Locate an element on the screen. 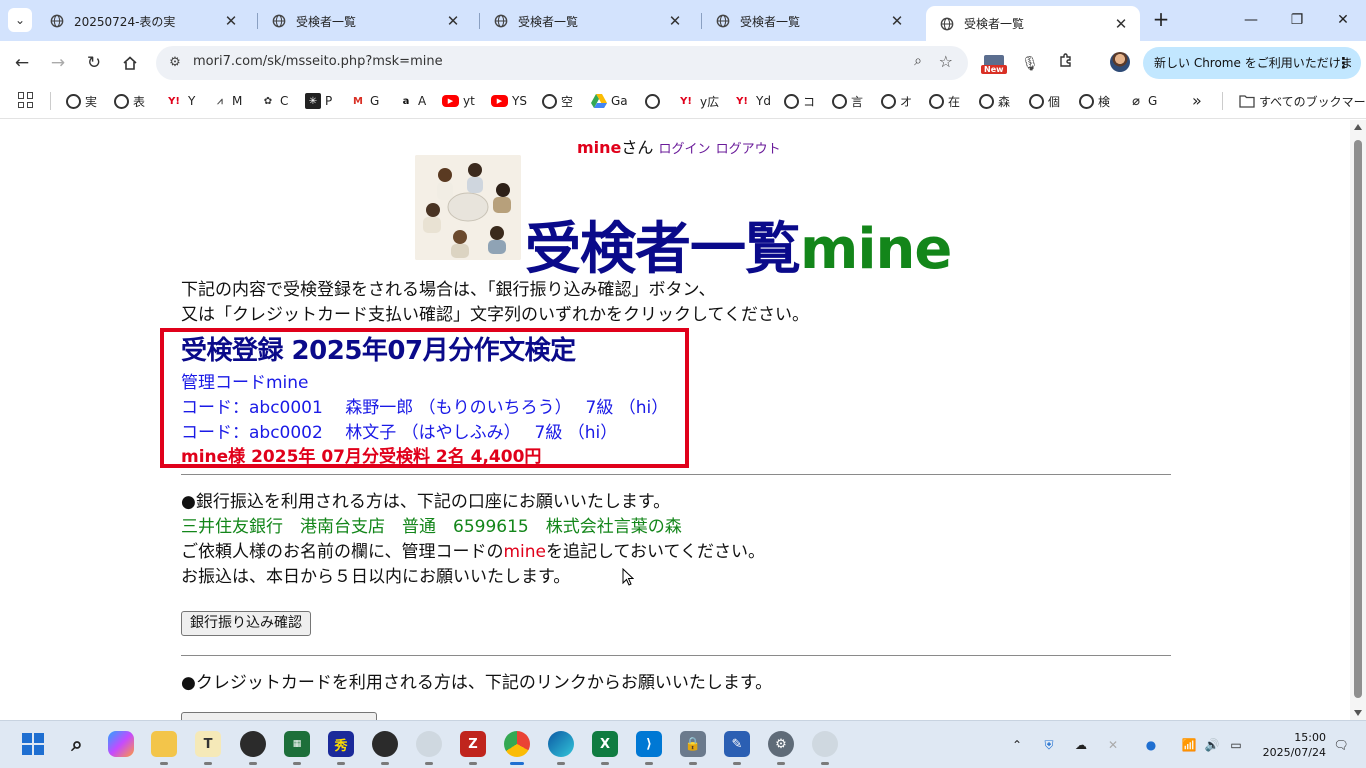 The image size is (1366, 768). arrow-left-icon: ← is located at coordinates (22, 63).